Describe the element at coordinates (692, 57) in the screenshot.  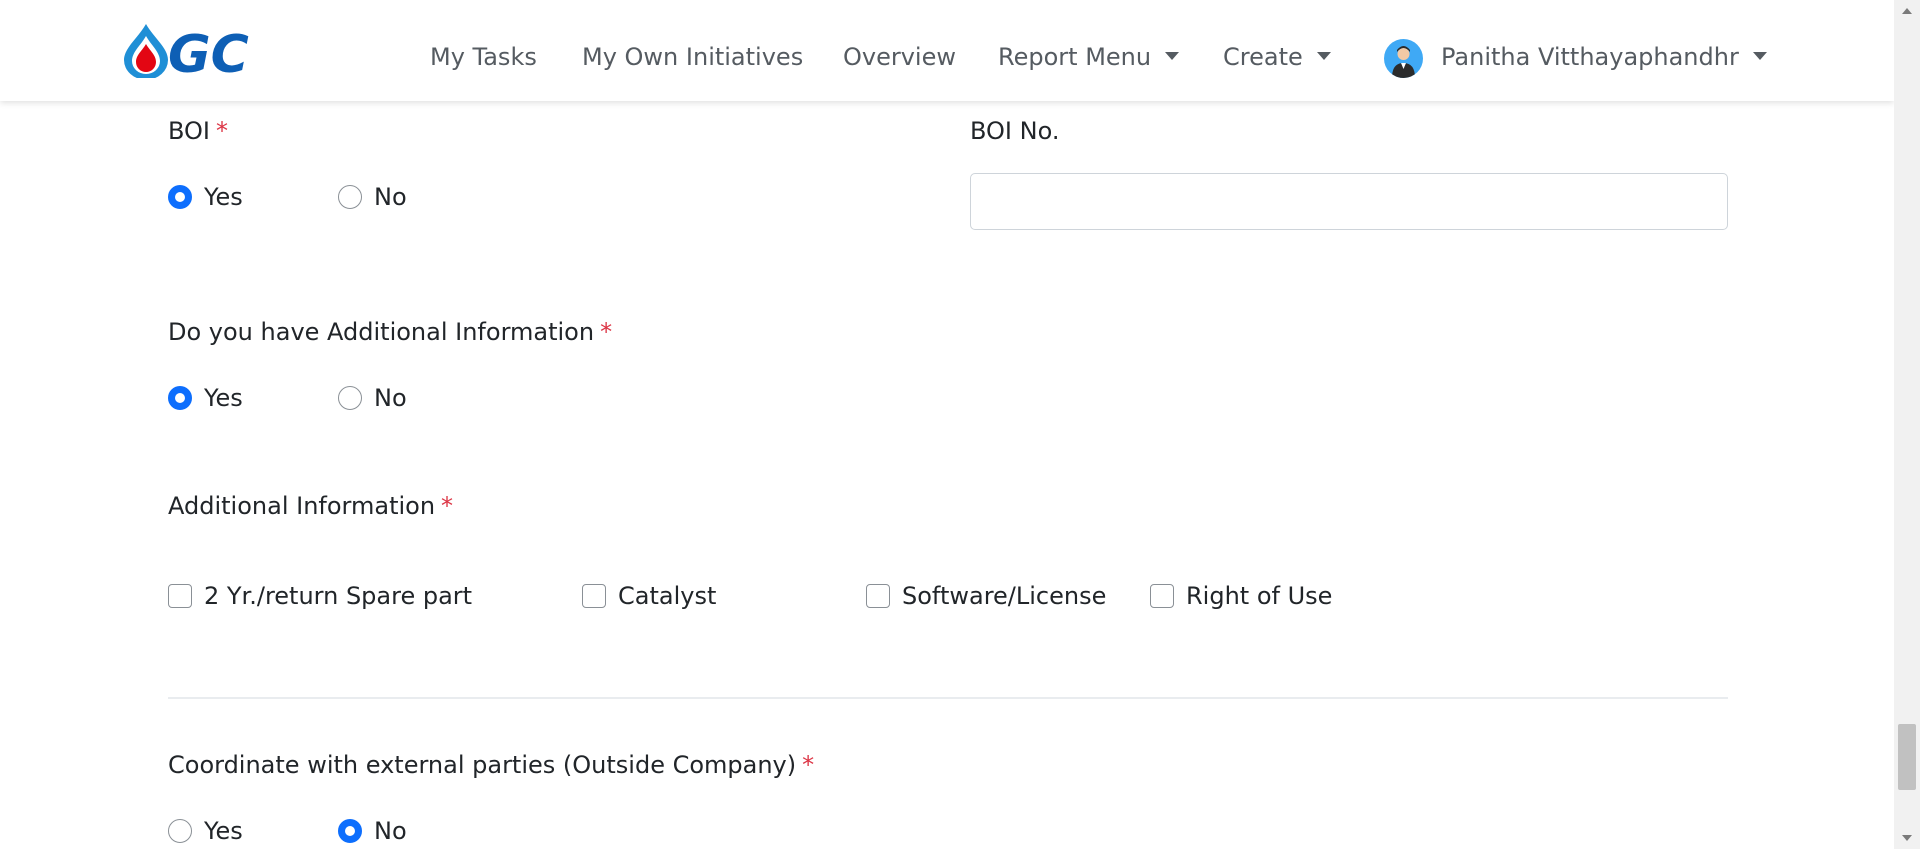
I see `nav-my-own-initiatives: My Own Initiatives` at that location.